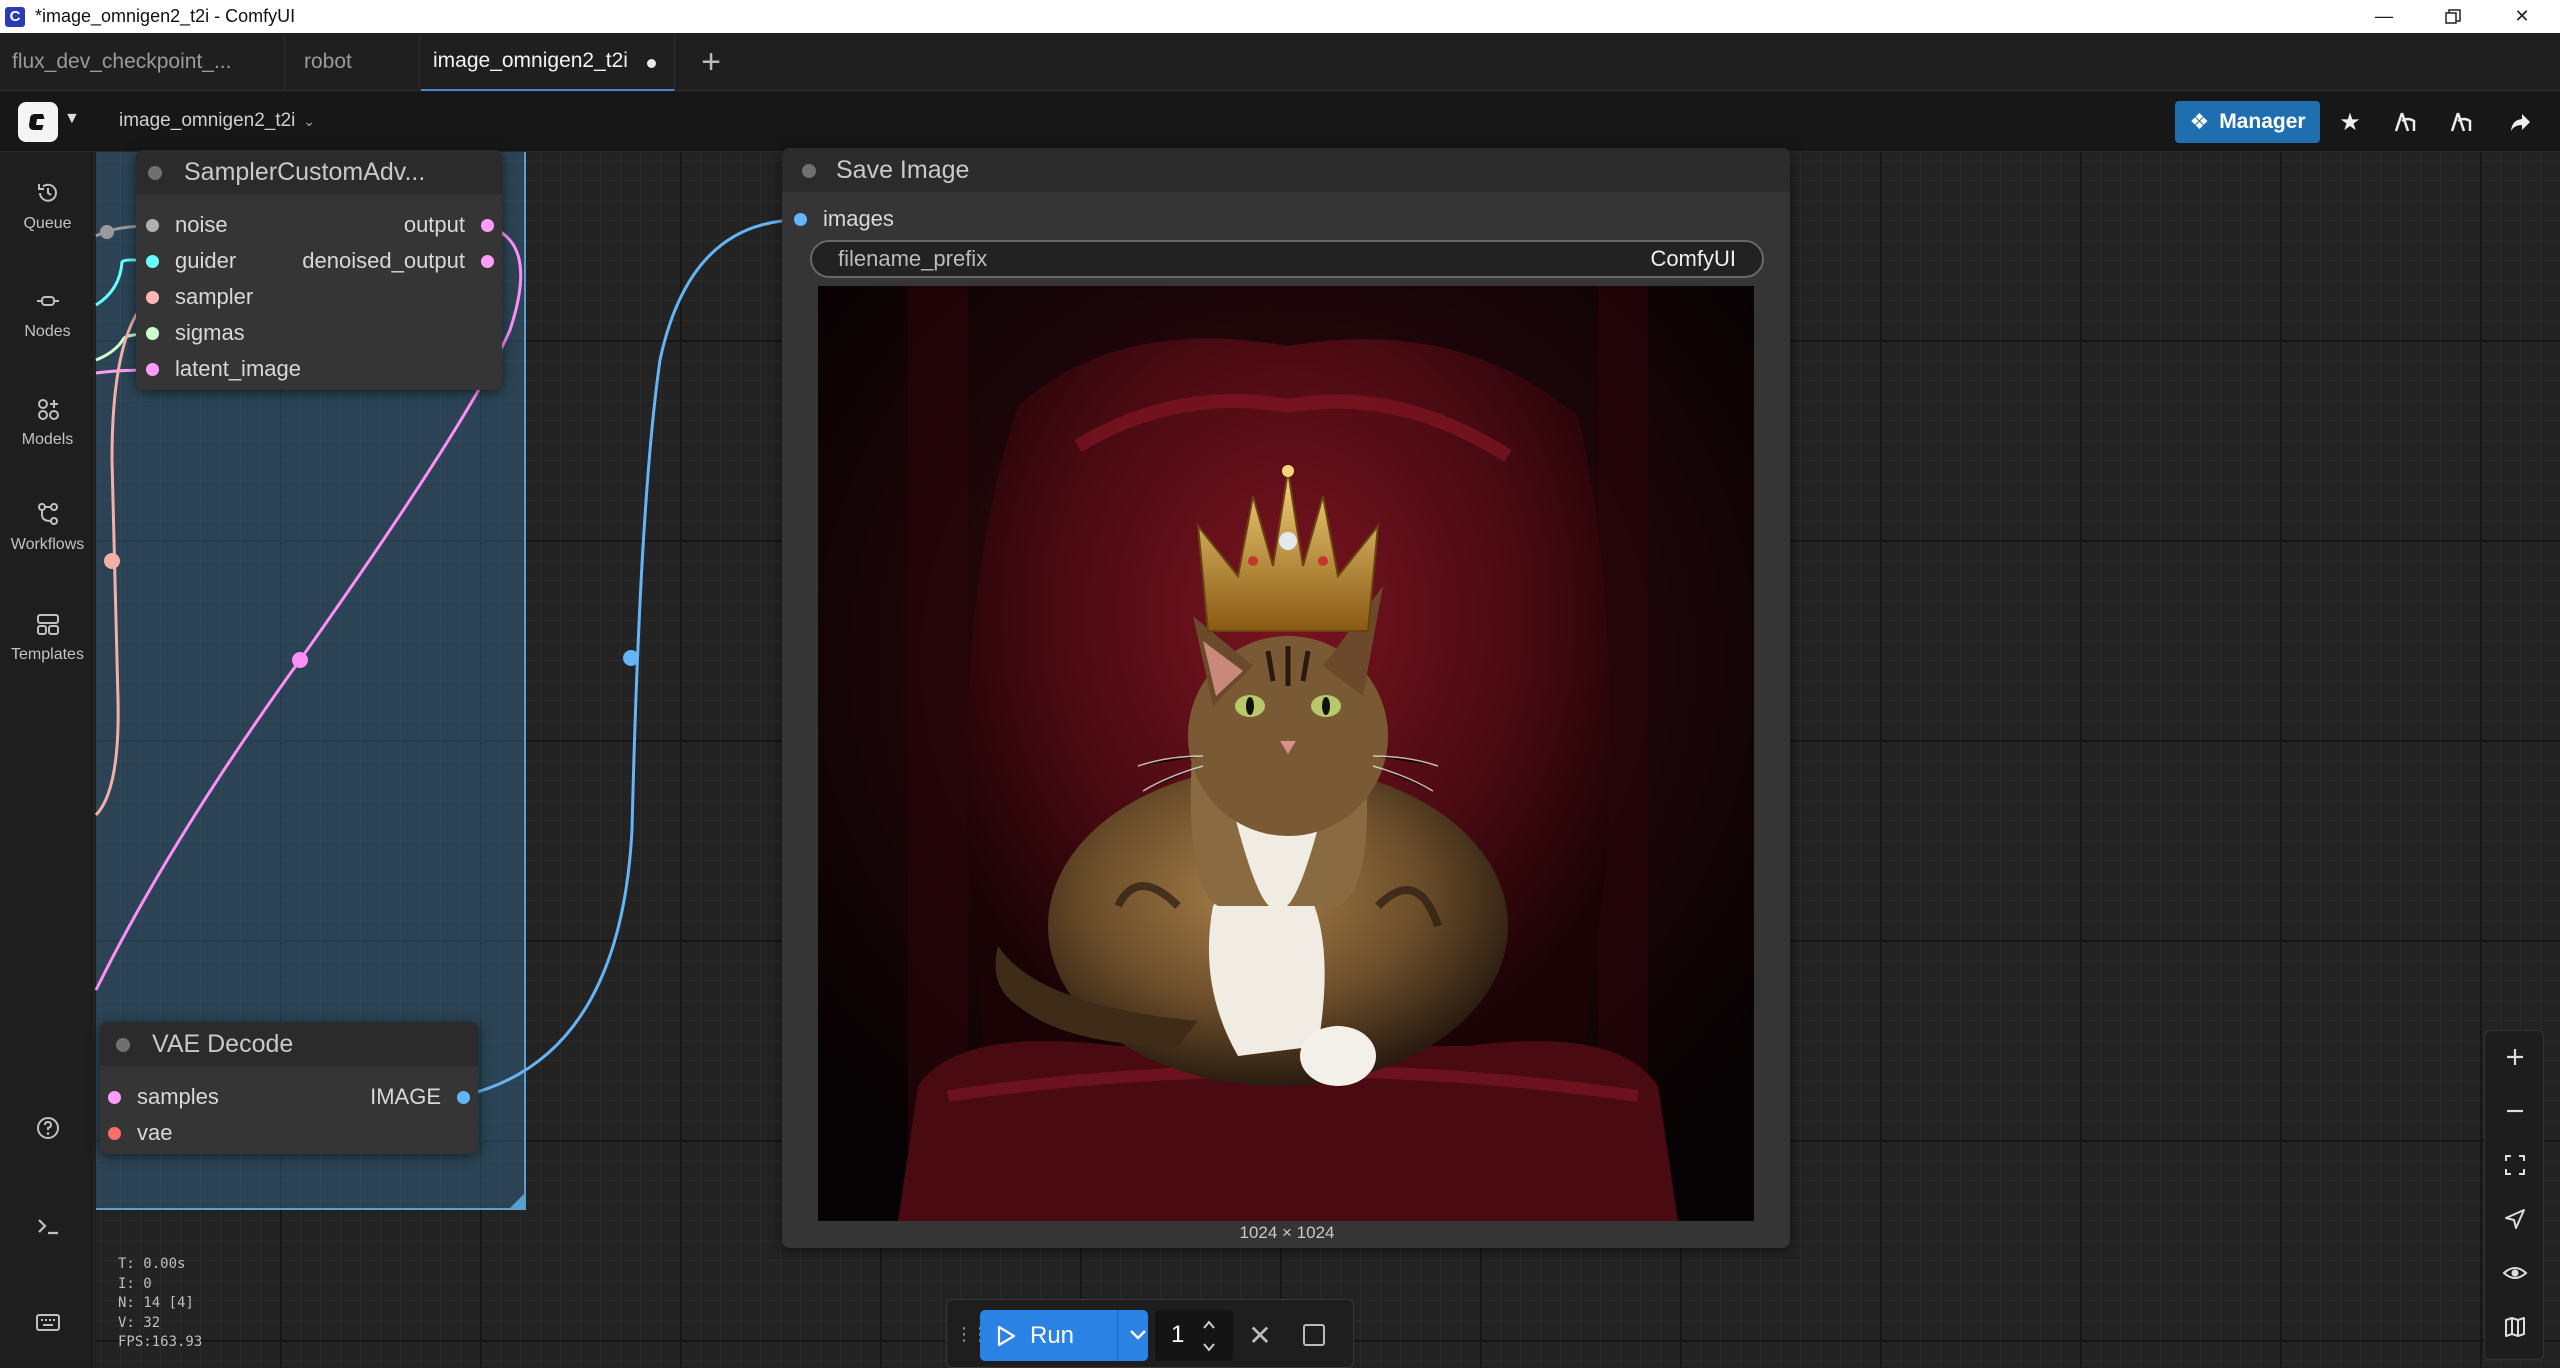 Image resolution: width=2560 pixels, height=1368 pixels. Describe the element at coordinates (2520, 122) in the screenshot. I see `share-icon` at that location.